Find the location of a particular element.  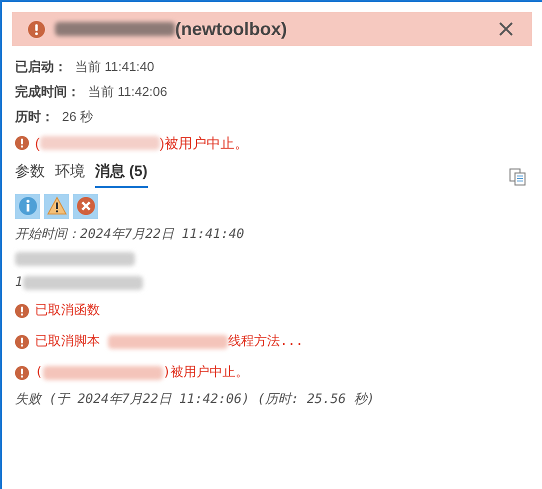

message-text: 已取消函数 is located at coordinates (67, 311).